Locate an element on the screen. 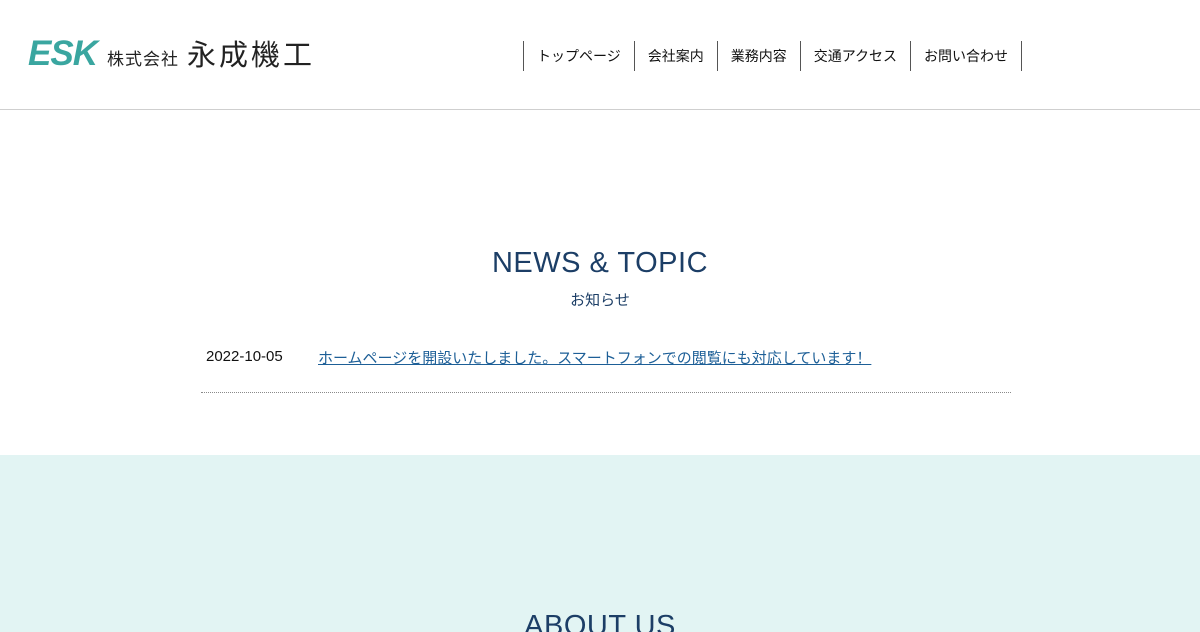 The image size is (1200, 632). nav-item-top: トップページ is located at coordinates (579, 56).